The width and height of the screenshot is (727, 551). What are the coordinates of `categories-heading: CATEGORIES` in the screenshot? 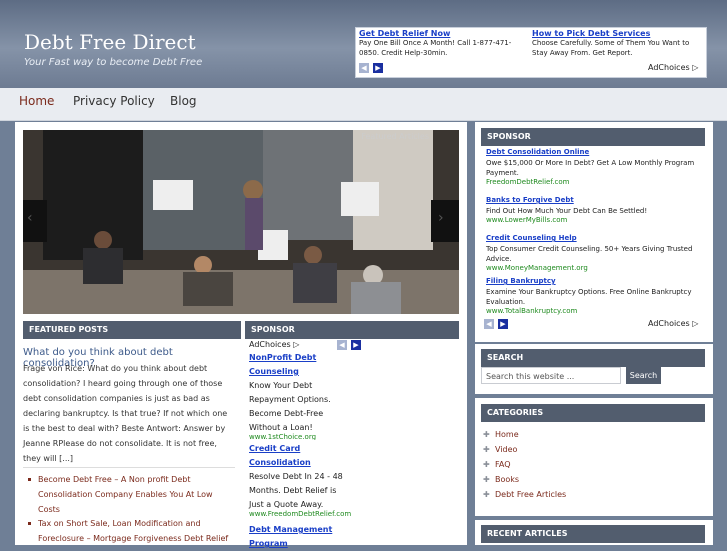 It's located at (593, 413).